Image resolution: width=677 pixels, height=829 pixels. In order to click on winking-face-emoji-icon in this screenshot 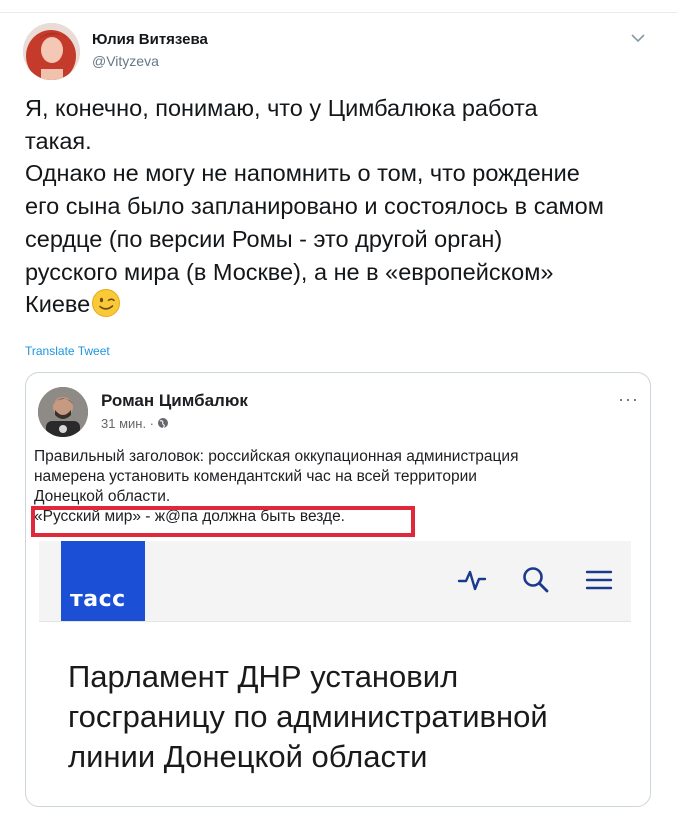, I will do `click(106, 303)`.